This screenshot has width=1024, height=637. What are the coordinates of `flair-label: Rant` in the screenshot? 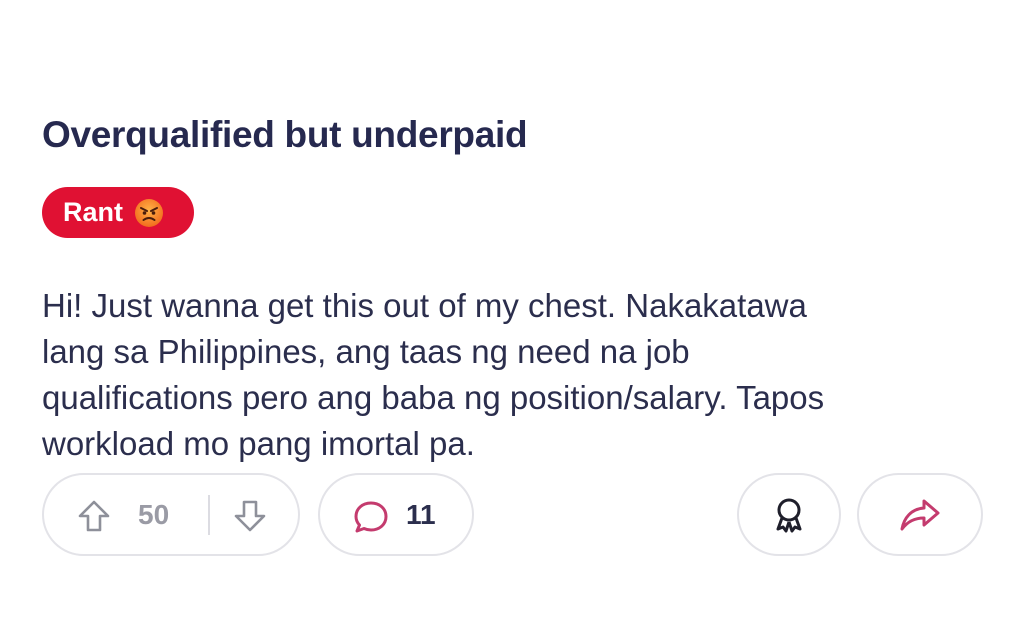 It's located at (93, 212).